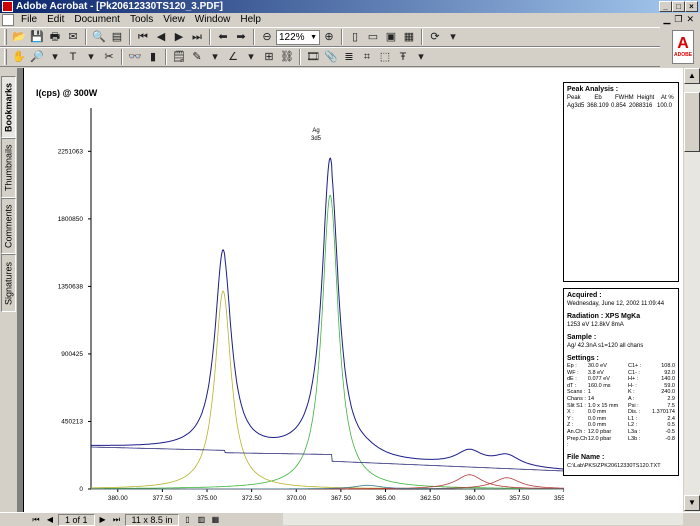  What do you see at coordinates (385, 57) in the screenshot?
I see `touchup-object-icon: ⬚` at bounding box center [385, 57].